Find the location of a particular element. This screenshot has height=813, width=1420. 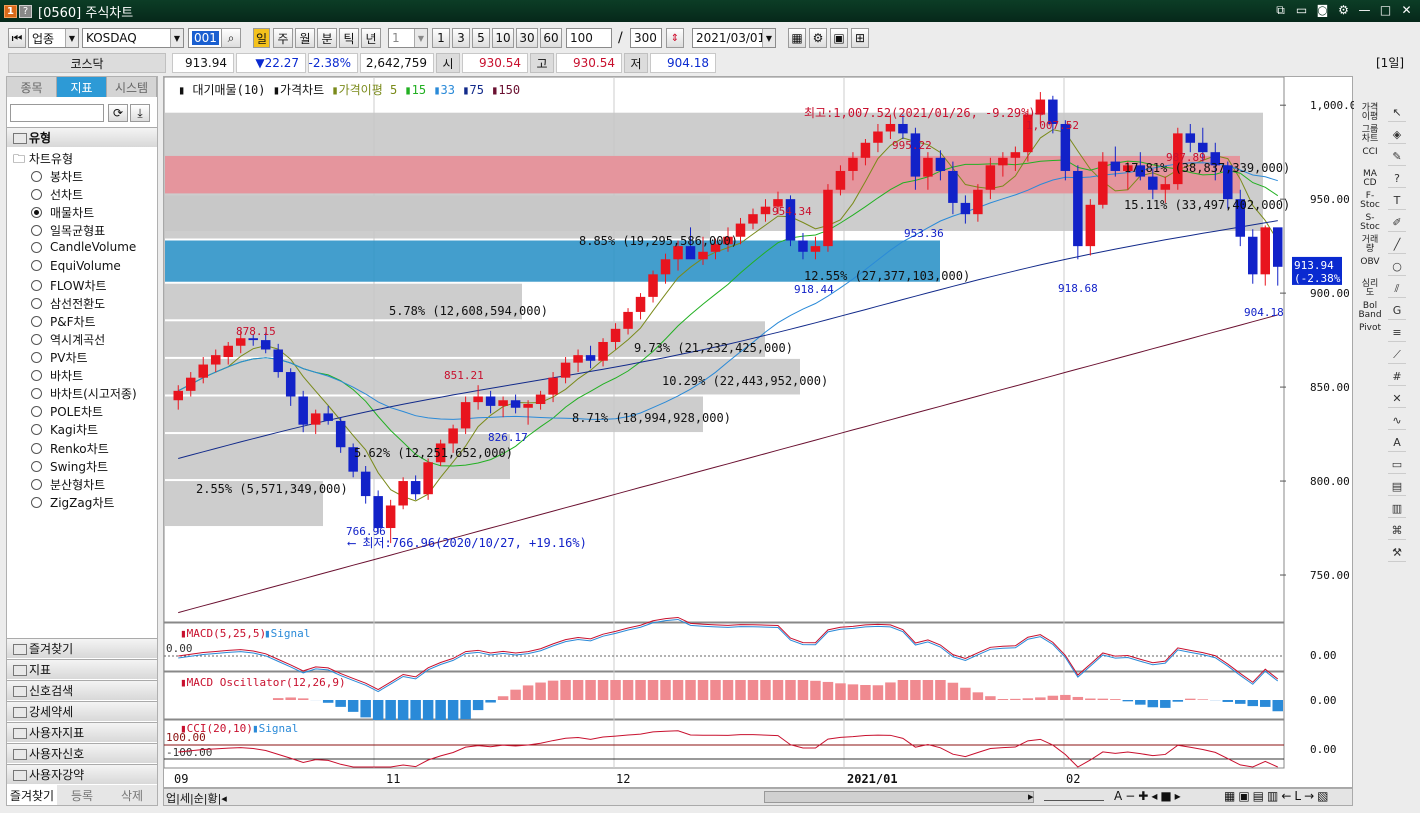

period-minute-button: 분 is located at coordinates (327, 38).